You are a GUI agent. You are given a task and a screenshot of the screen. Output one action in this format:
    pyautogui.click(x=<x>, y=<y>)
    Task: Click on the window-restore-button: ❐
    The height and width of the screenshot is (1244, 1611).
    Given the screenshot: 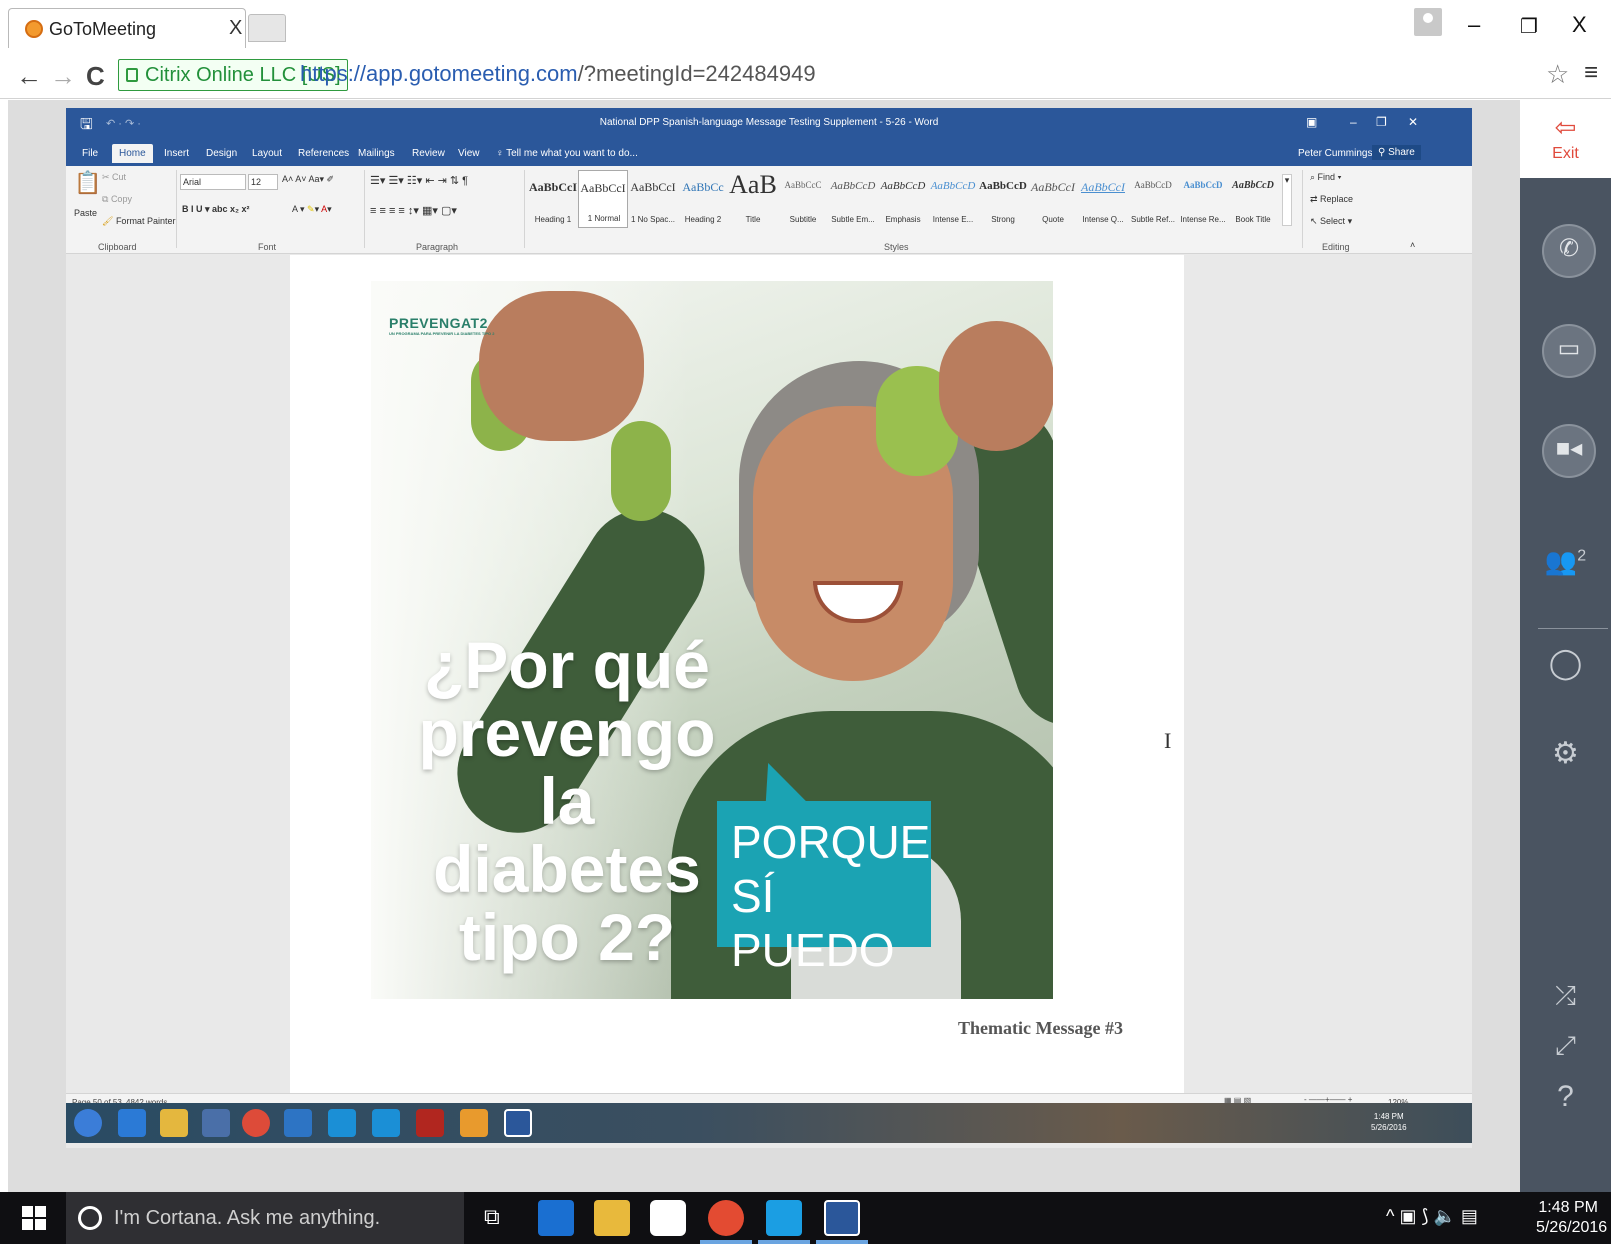 What is the action you would take?
    pyautogui.click(x=1529, y=26)
    